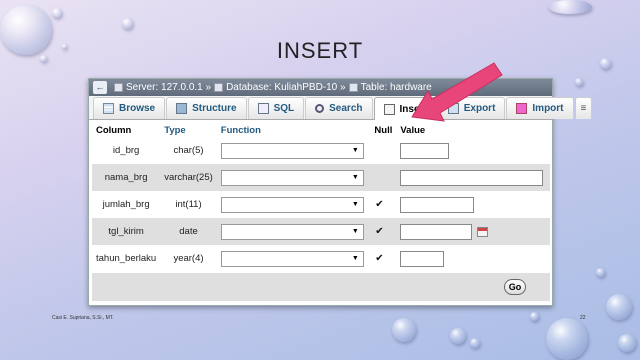  Describe the element at coordinates (188, 258) in the screenshot. I see `column-type: year(4)` at that location.